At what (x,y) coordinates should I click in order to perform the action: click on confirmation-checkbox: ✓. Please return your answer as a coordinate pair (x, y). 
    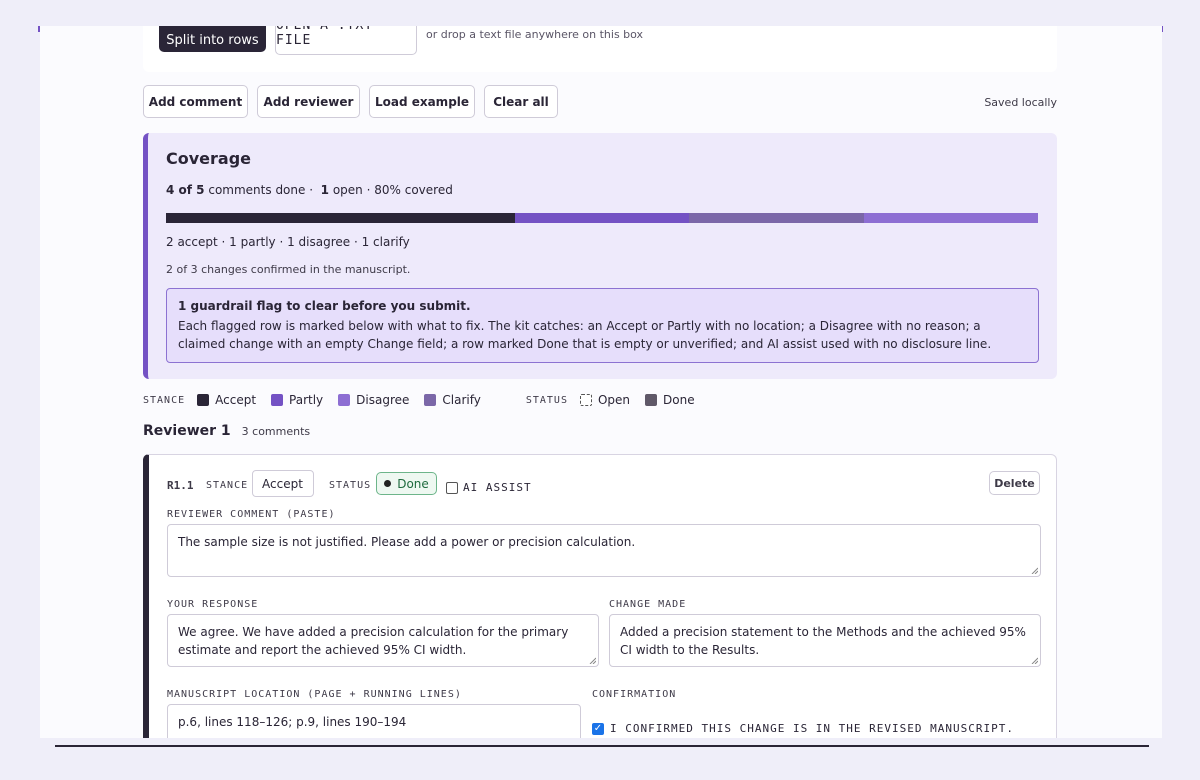
    Looking at the image, I should click on (598, 728).